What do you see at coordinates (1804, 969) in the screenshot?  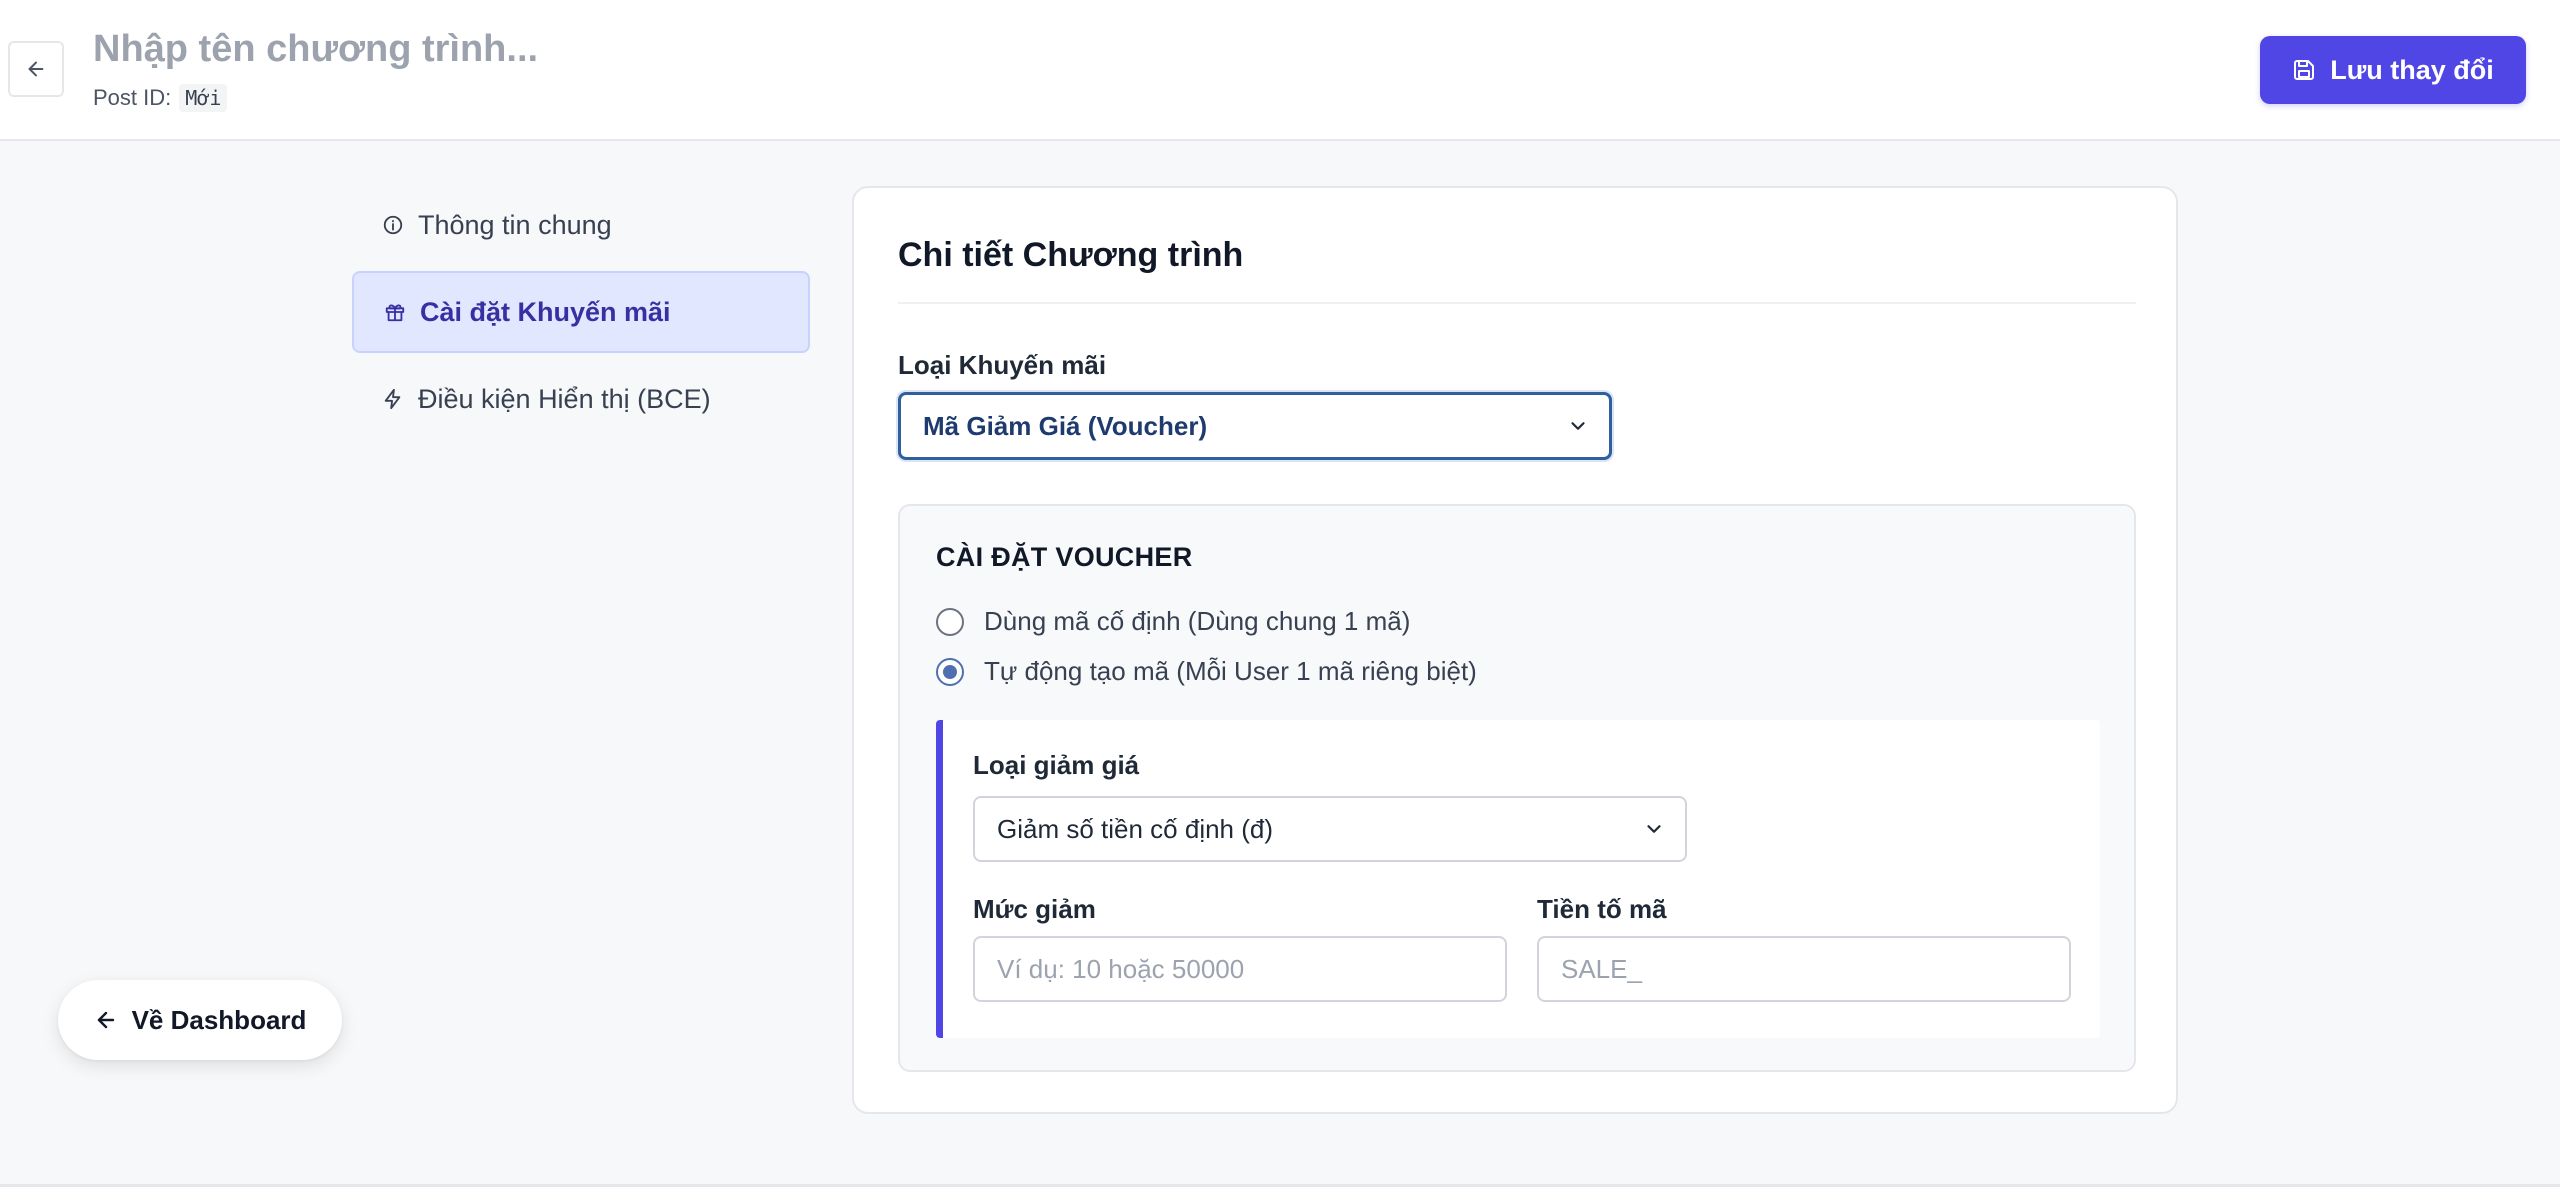 I see `prefix-input: SALE_` at bounding box center [1804, 969].